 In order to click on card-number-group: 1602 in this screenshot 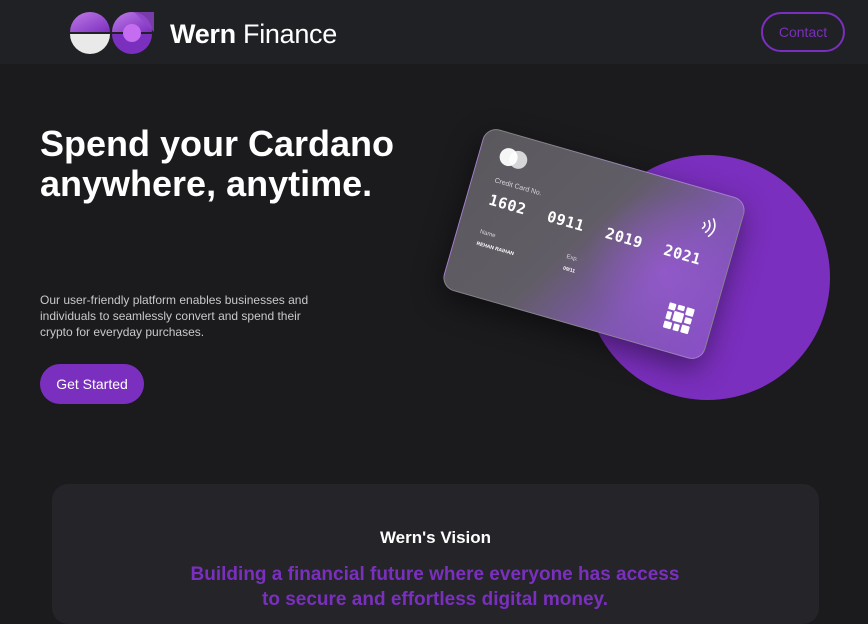, I will do `click(507, 204)`.